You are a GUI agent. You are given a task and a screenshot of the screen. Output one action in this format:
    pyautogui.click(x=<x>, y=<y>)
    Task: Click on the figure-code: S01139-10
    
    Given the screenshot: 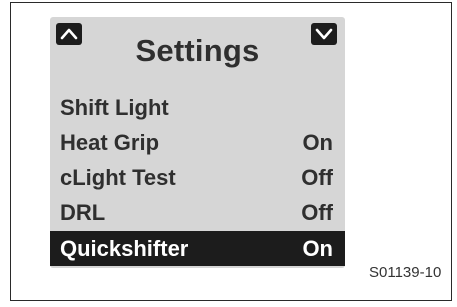 What is the action you would take?
    pyautogui.click(x=405, y=272)
    